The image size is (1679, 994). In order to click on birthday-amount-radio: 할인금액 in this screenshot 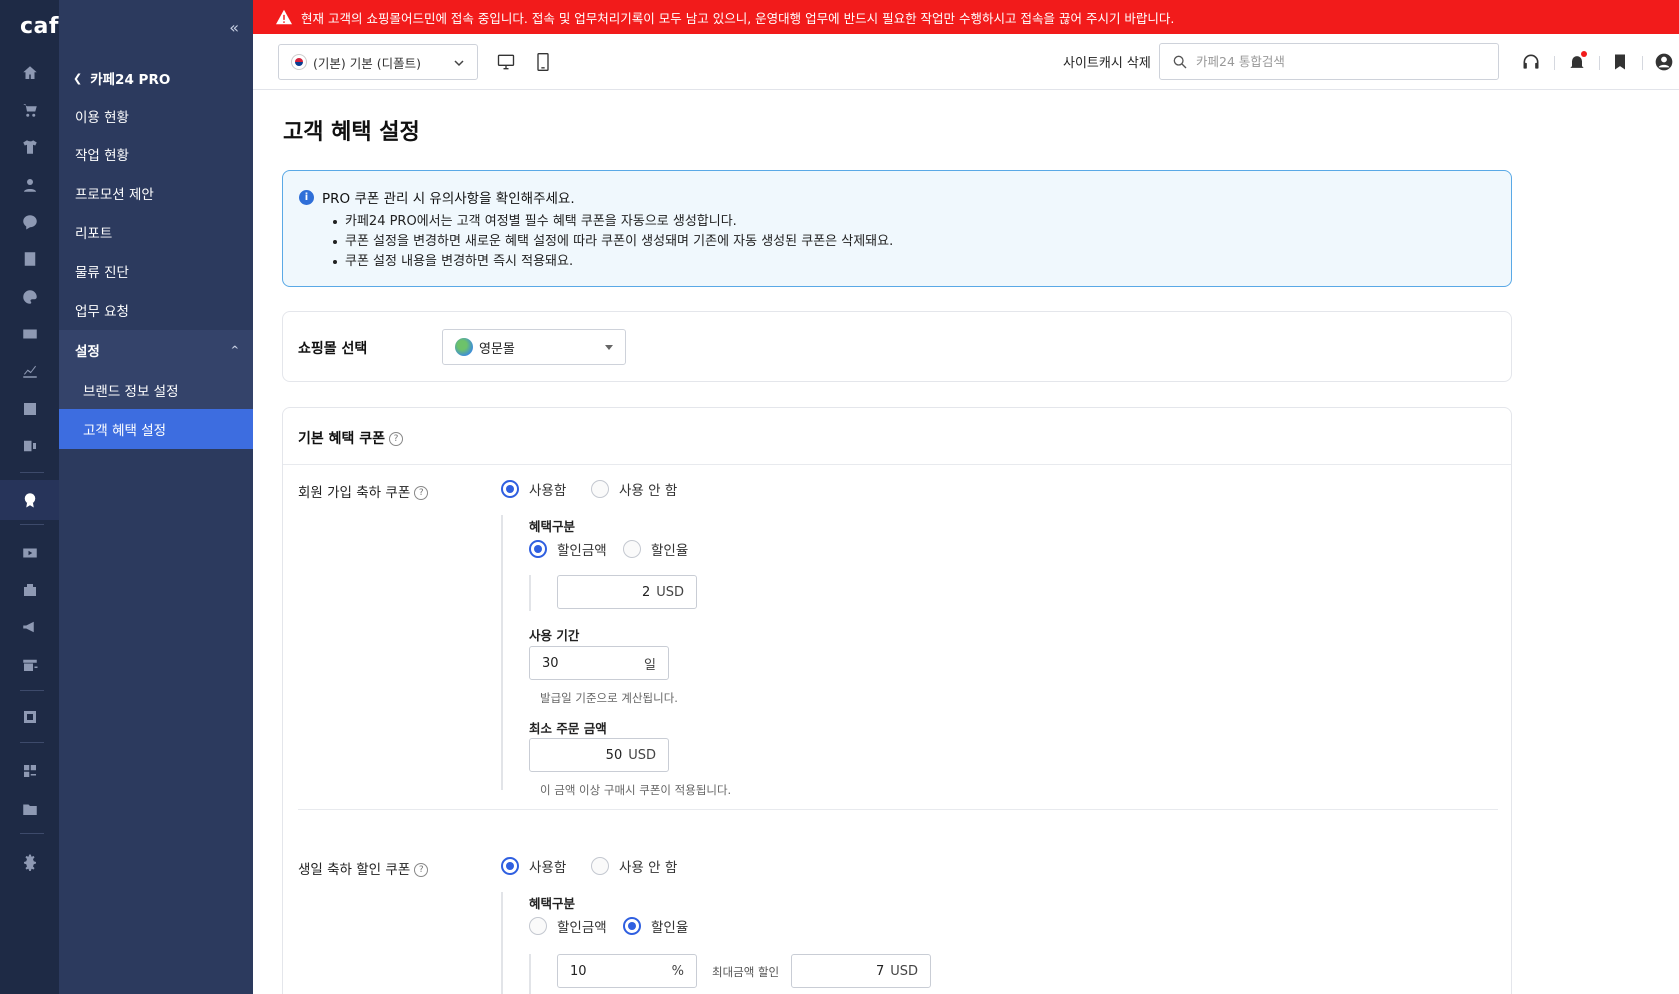, I will do `click(568, 926)`.